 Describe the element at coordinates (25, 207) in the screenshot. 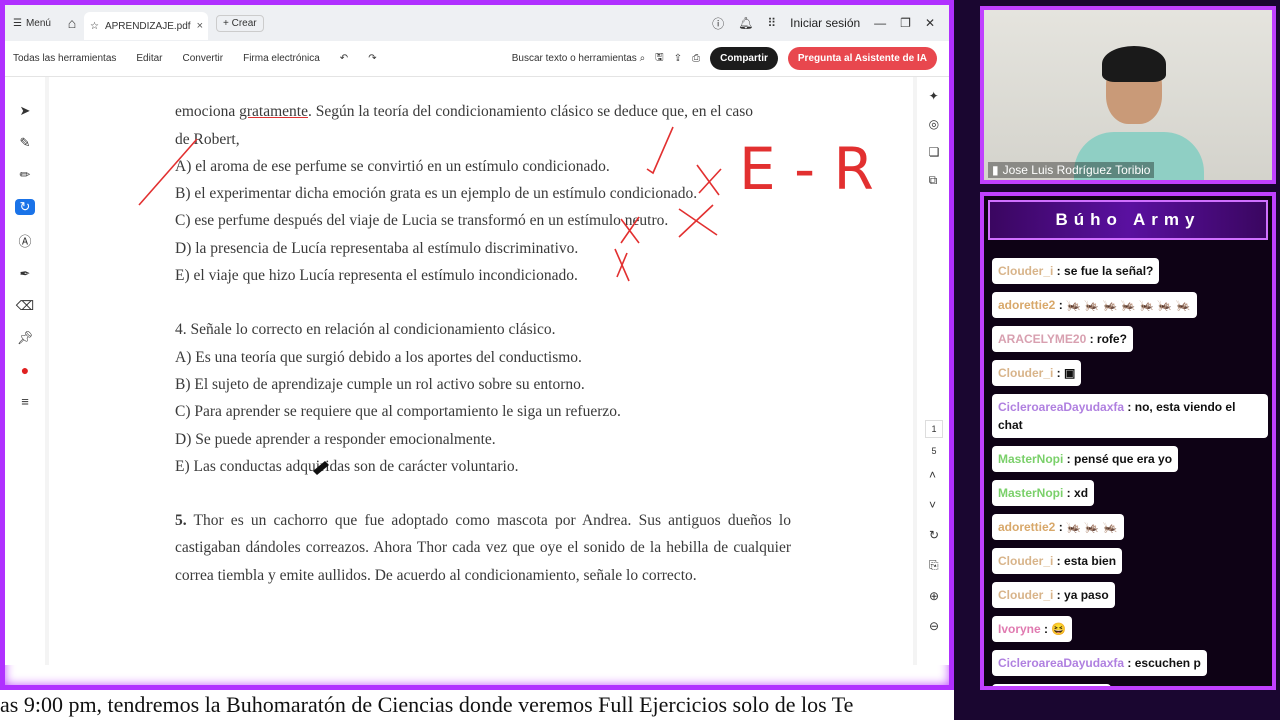

I see `draw-icon: ↻` at that location.